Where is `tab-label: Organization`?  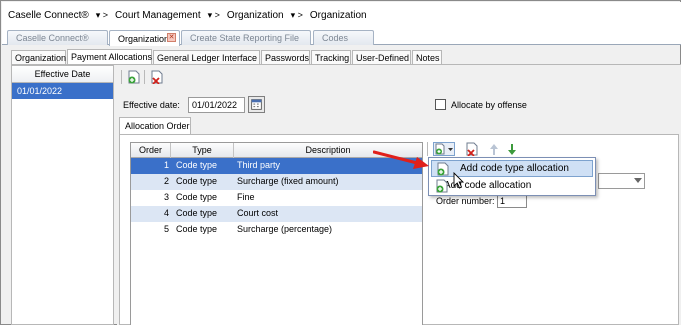 tab-label: Organization is located at coordinates (144, 38).